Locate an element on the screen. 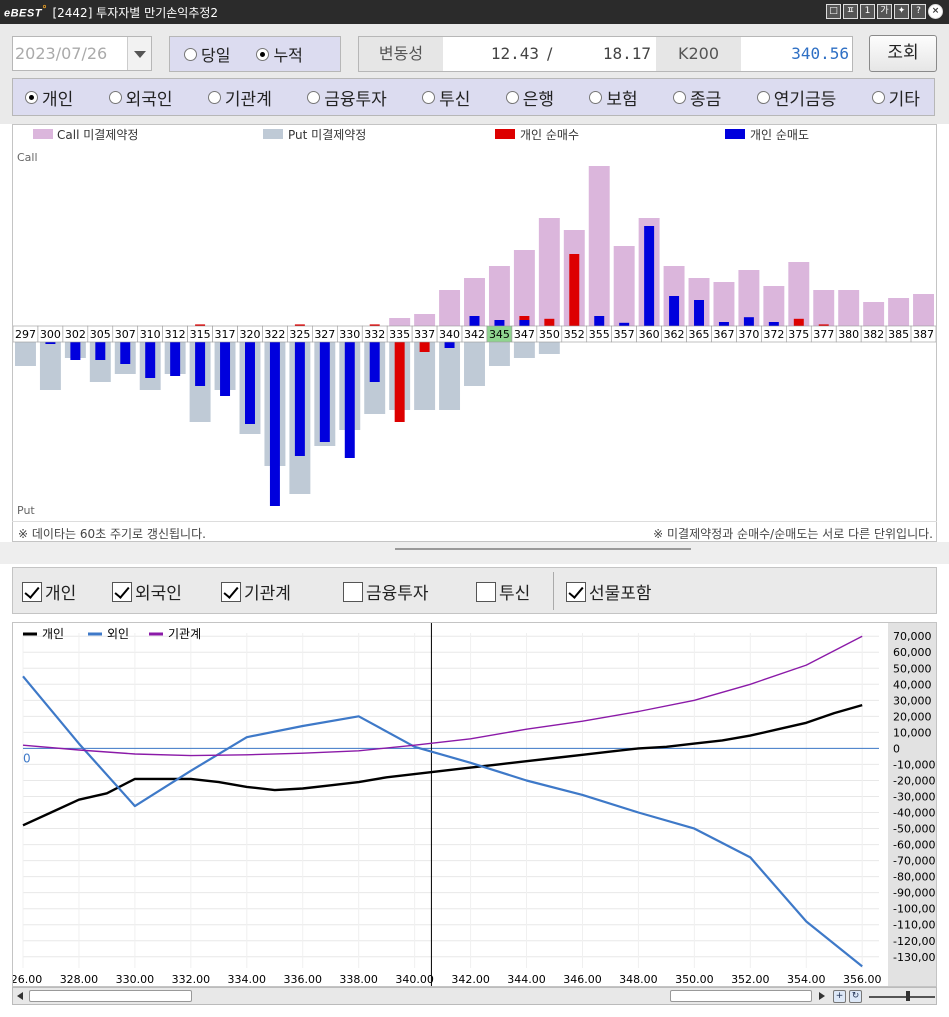 The image size is (949, 1017). query-button: 조회 is located at coordinates (903, 53).